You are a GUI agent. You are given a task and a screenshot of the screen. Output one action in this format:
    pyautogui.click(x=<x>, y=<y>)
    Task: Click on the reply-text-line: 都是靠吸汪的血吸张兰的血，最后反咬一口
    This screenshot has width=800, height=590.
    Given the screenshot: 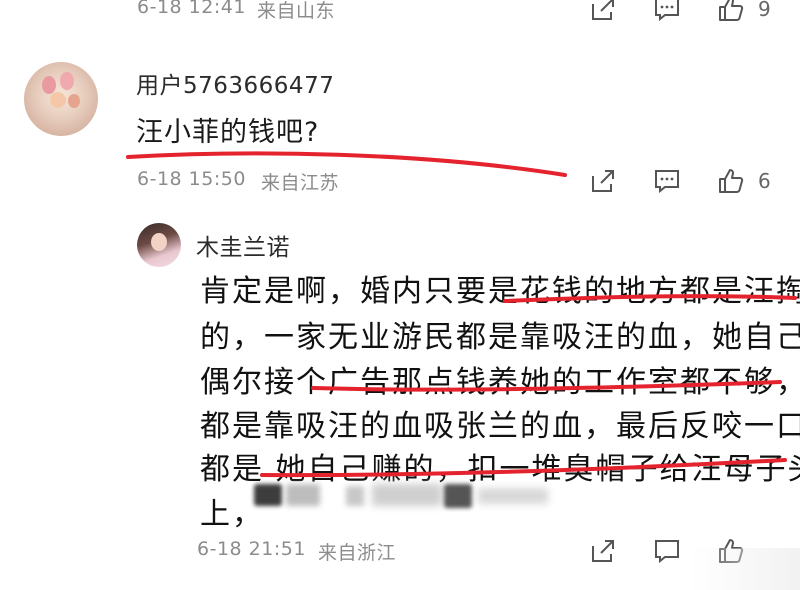 What is the action you would take?
    pyautogui.click(x=500, y=426)
    